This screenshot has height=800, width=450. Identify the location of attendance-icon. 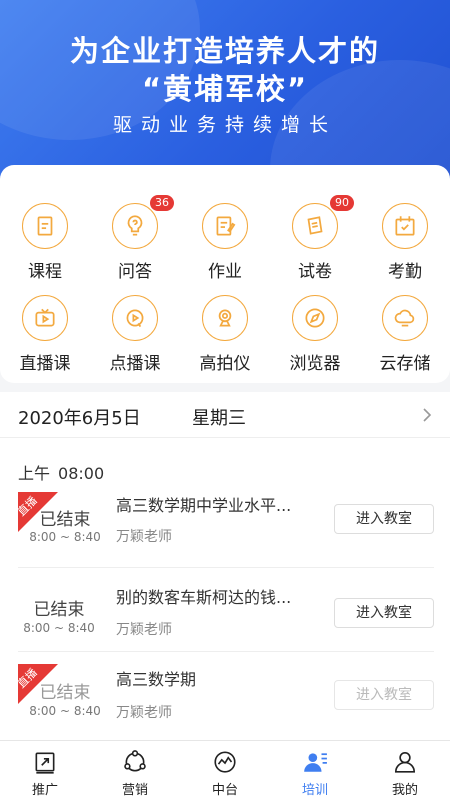
(405, 226).